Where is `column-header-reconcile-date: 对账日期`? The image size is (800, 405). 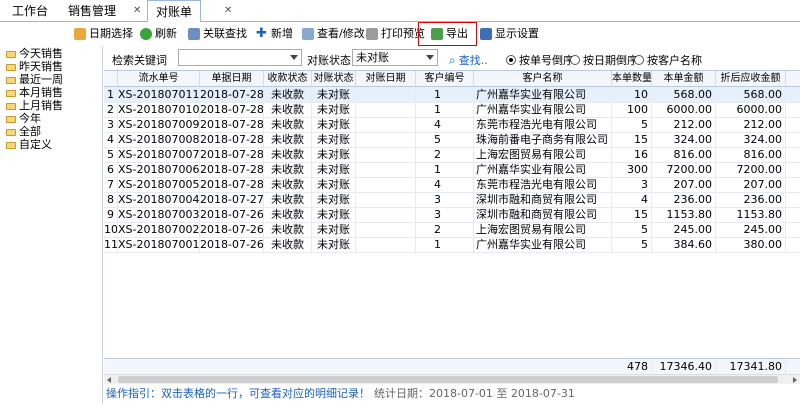 column-header-reconcile-date: 对账日期 is located at coordinates (386, 79).